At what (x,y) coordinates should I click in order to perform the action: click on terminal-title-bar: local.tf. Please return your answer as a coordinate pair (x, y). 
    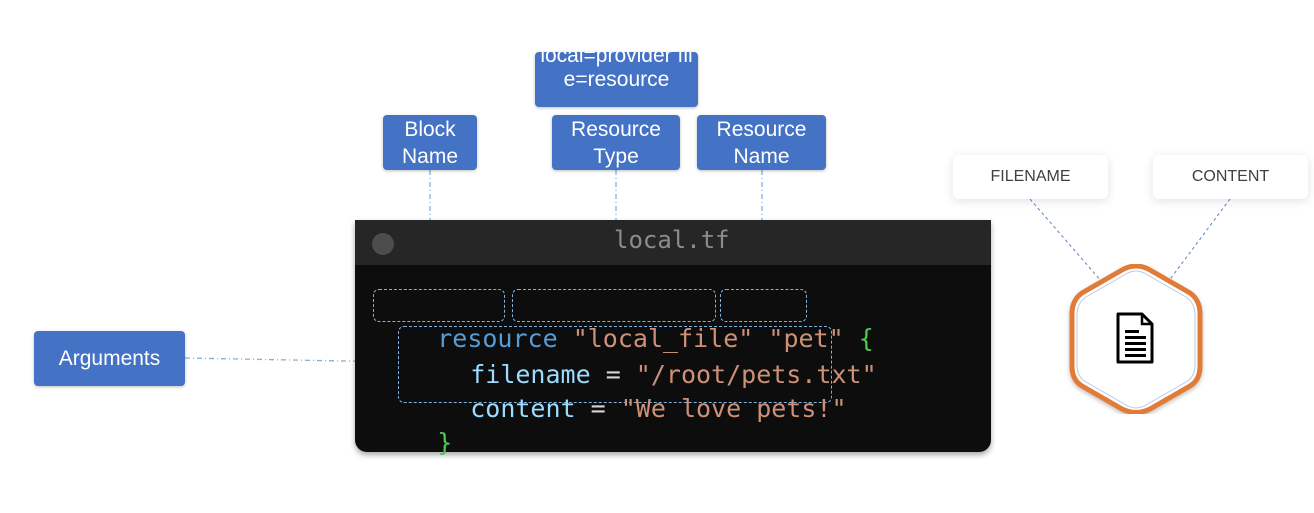
    Looking at the image, I should click on (673, 242).